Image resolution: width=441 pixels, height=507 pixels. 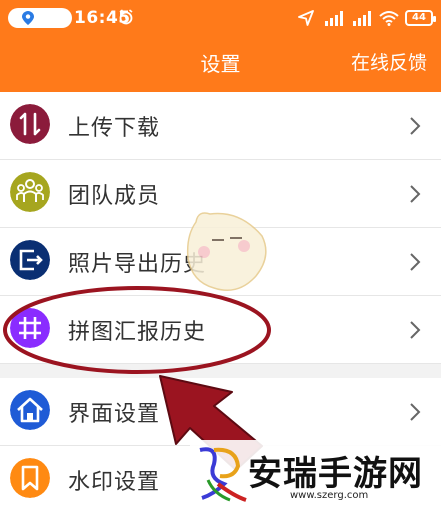 I want to click on list-item-grid-report-history: 拼图汇报历史, so click(x=220, y=330).